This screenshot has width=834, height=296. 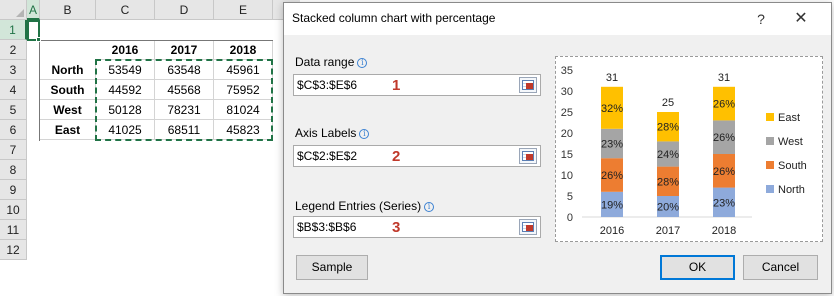 What do you see at coordinates (243, 70) in the screenshot?
I see `cell-value: 45961` at bounding box center [243, 70].